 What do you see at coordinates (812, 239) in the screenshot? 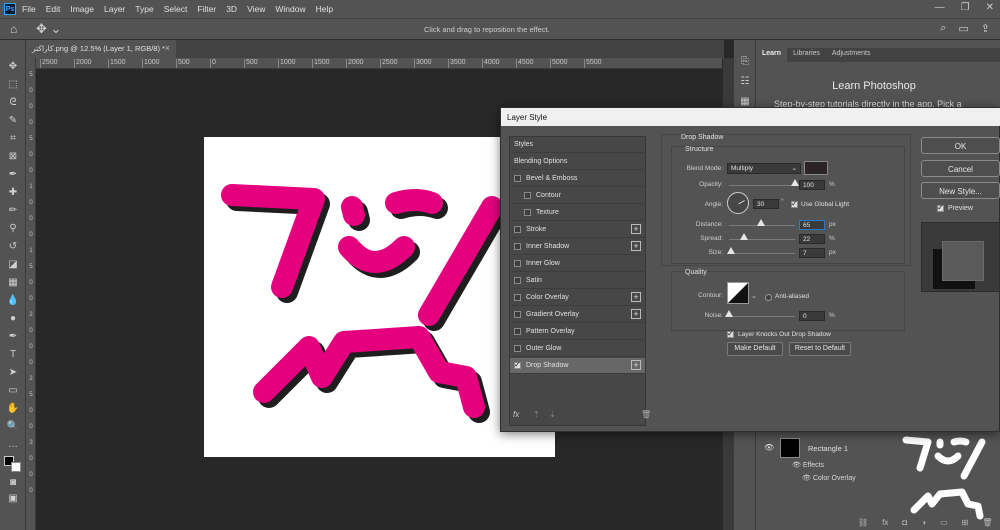
I see `spread-input: 22` at bounding box center [812, 239].